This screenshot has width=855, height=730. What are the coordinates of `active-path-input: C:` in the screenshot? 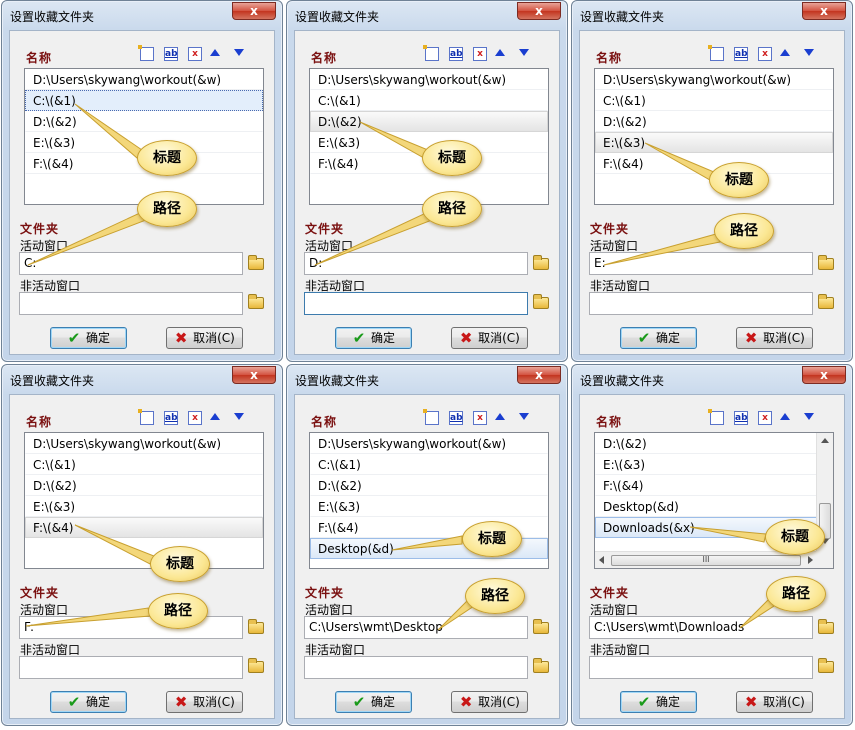 It's located at (131, 263).